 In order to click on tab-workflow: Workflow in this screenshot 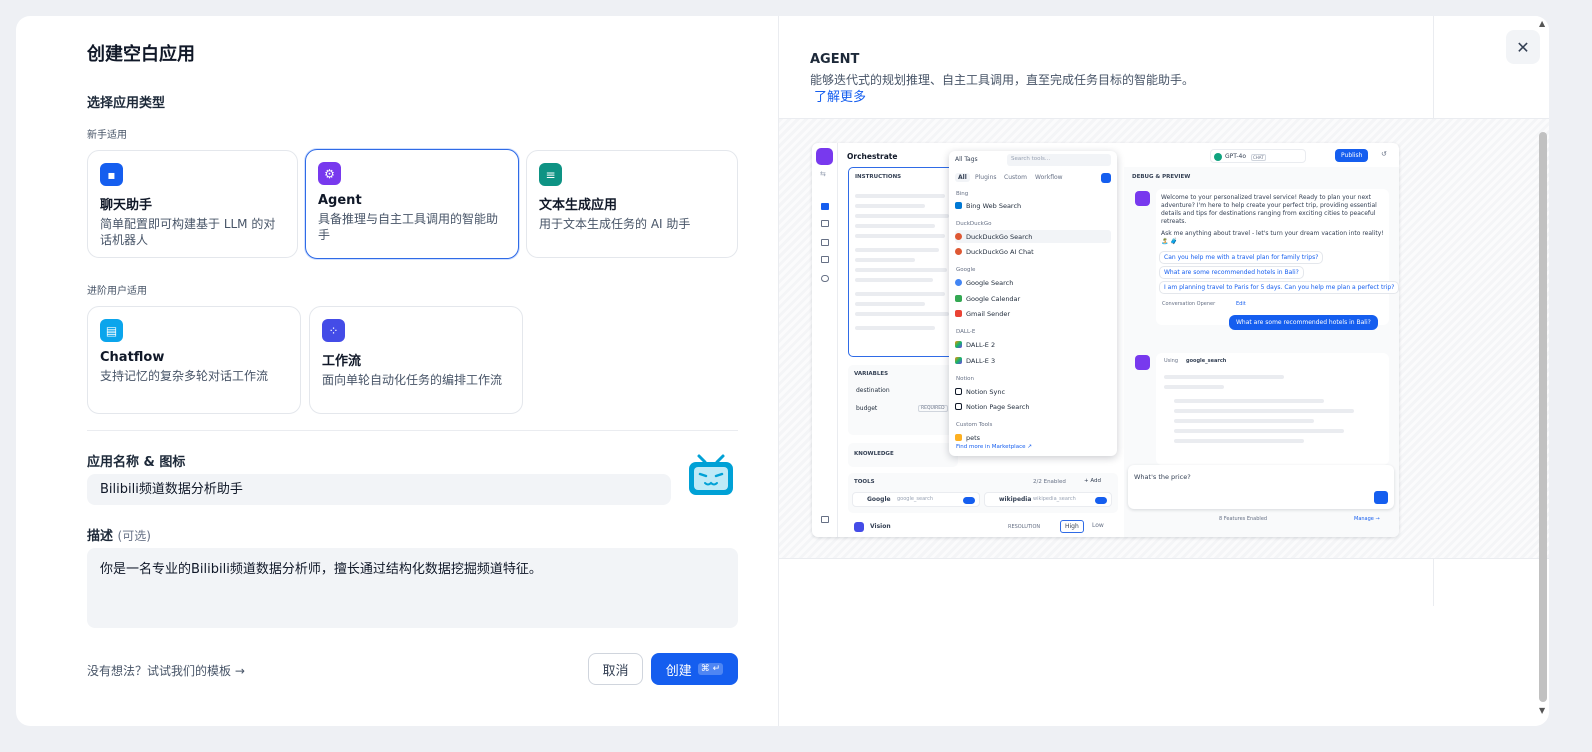, I will do `click(1049, 177)`.